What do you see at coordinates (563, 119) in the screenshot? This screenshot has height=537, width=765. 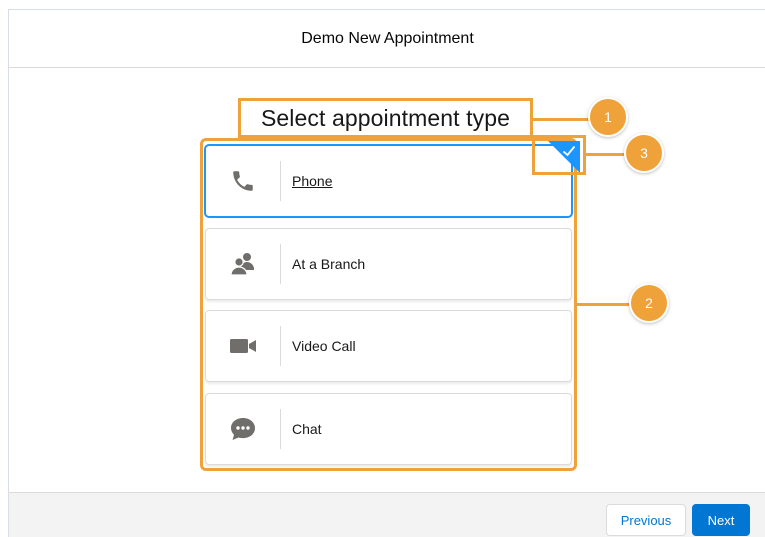 I see `callout-1-leader` at bounding box center [563, 119].